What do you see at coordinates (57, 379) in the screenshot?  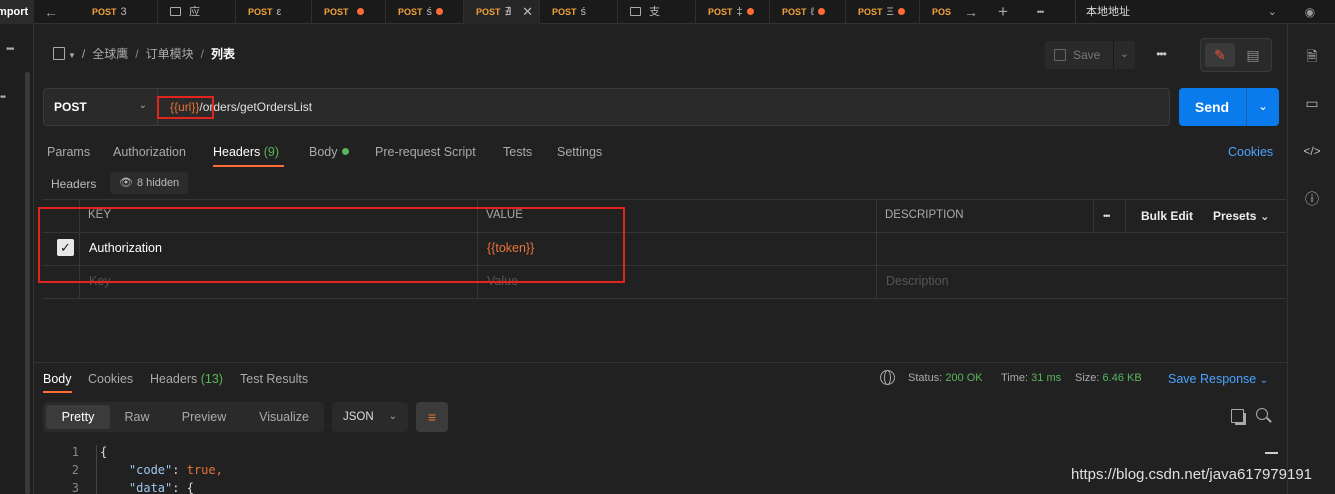 I see `response-tab-body: Body` at bounding box center [57, 379].